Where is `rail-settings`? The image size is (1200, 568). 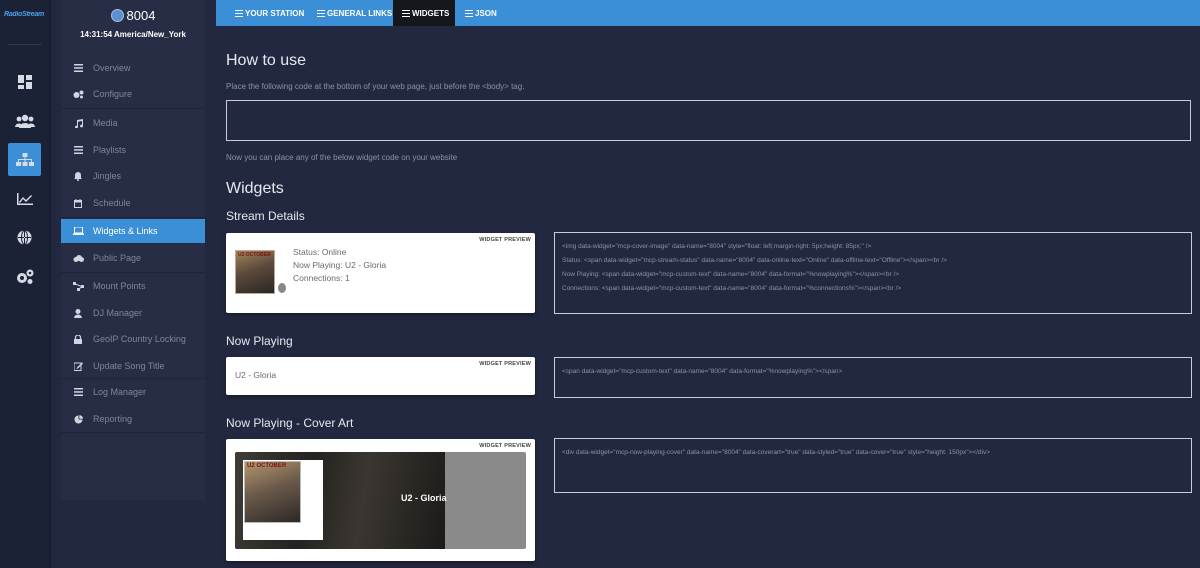
rail-settings is located at coordinates (24, 276).